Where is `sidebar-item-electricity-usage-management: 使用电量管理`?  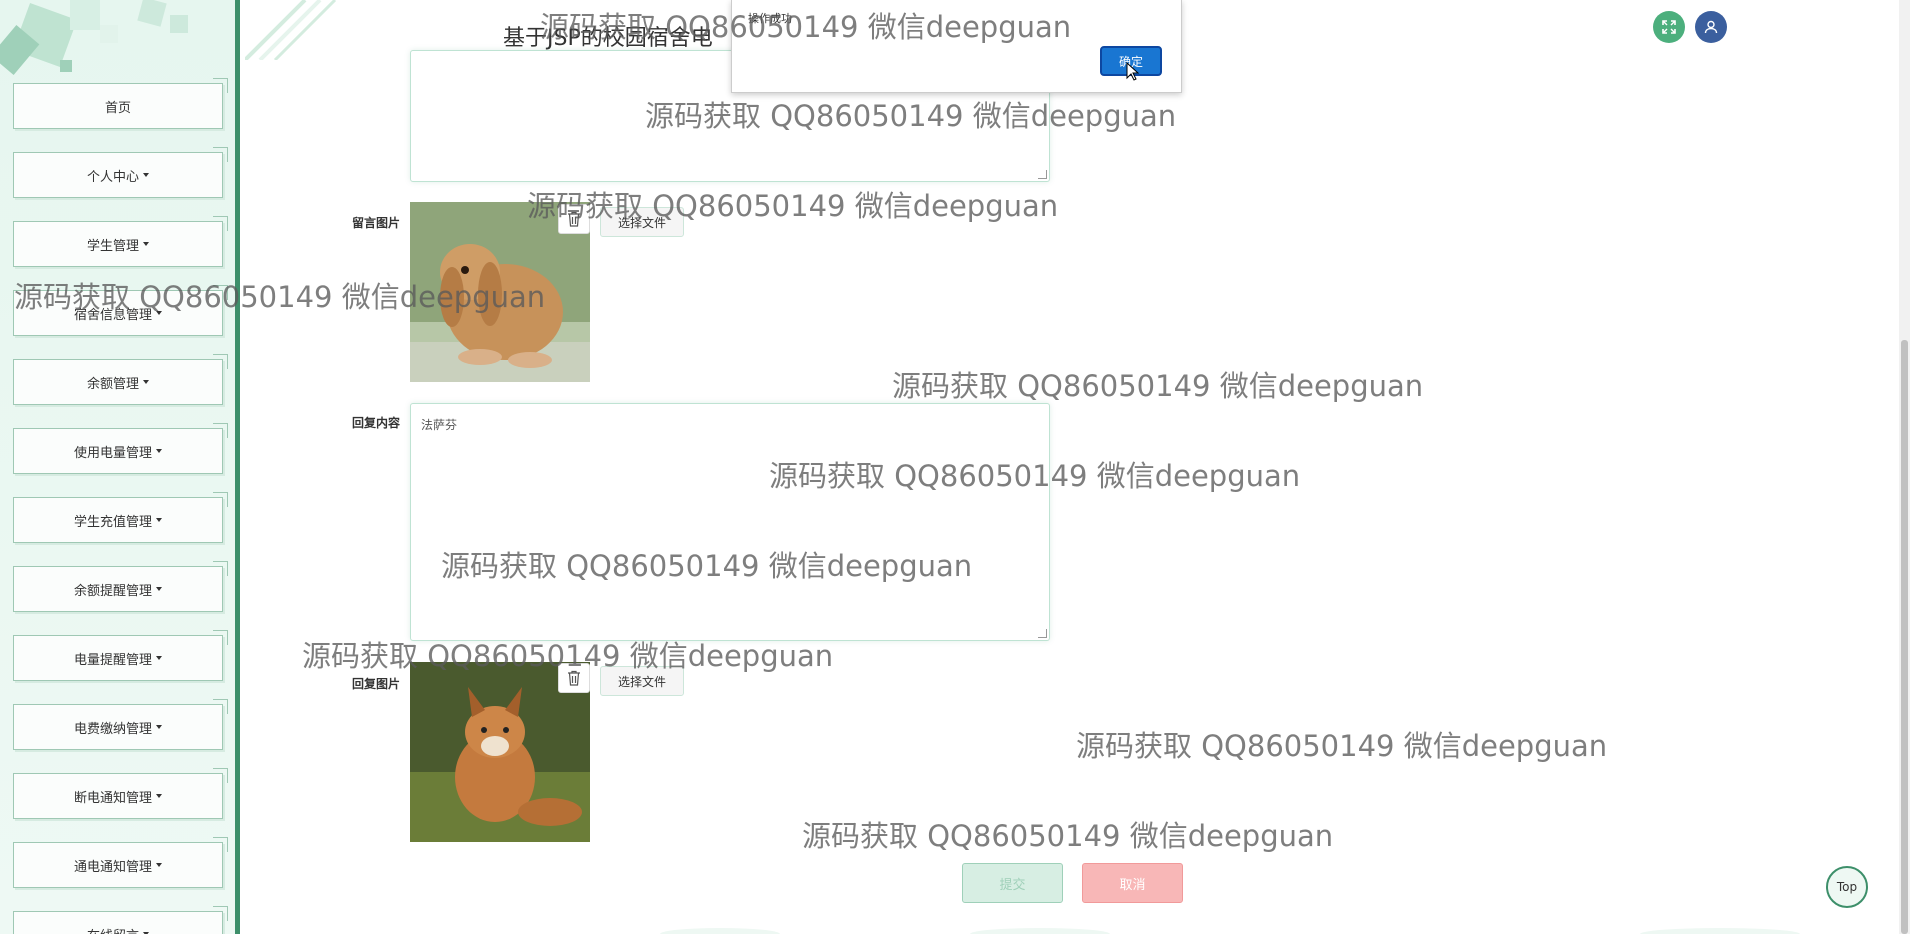 sidebar-item-electricity-usage-management: 使用电量管理 is located at coordinates (120, 448).